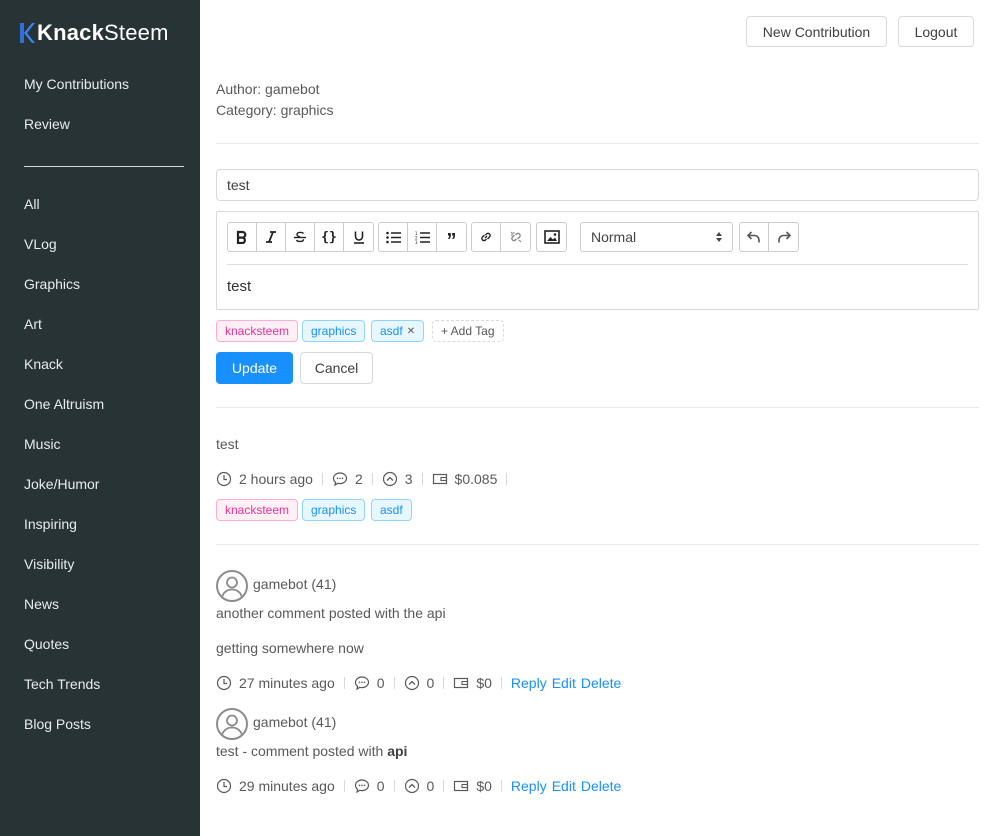  I want to click on sidebar-item-visibility: Visibility, so click(49, 564).